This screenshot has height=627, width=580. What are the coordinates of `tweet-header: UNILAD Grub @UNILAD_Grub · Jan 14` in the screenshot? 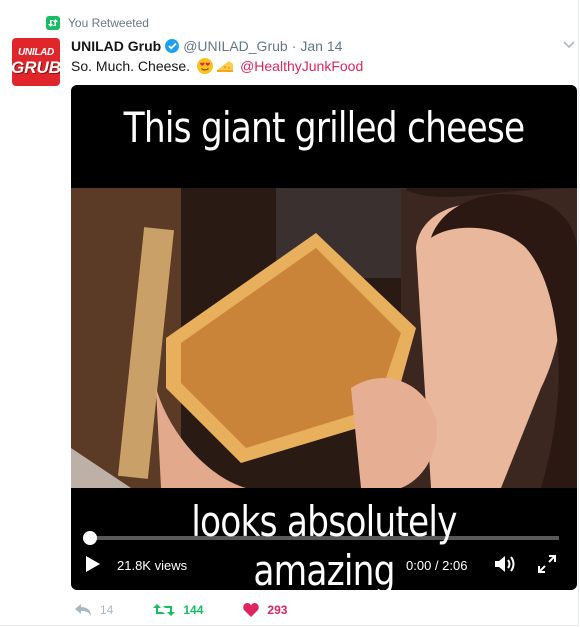 It's located at (206, 46).